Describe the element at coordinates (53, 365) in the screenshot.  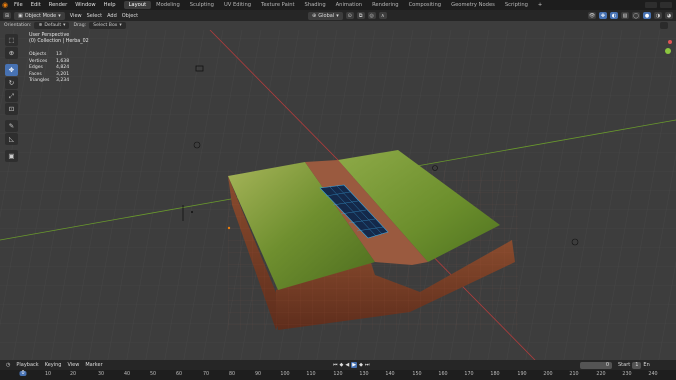
I see `menu-keying: Keying` at that location.